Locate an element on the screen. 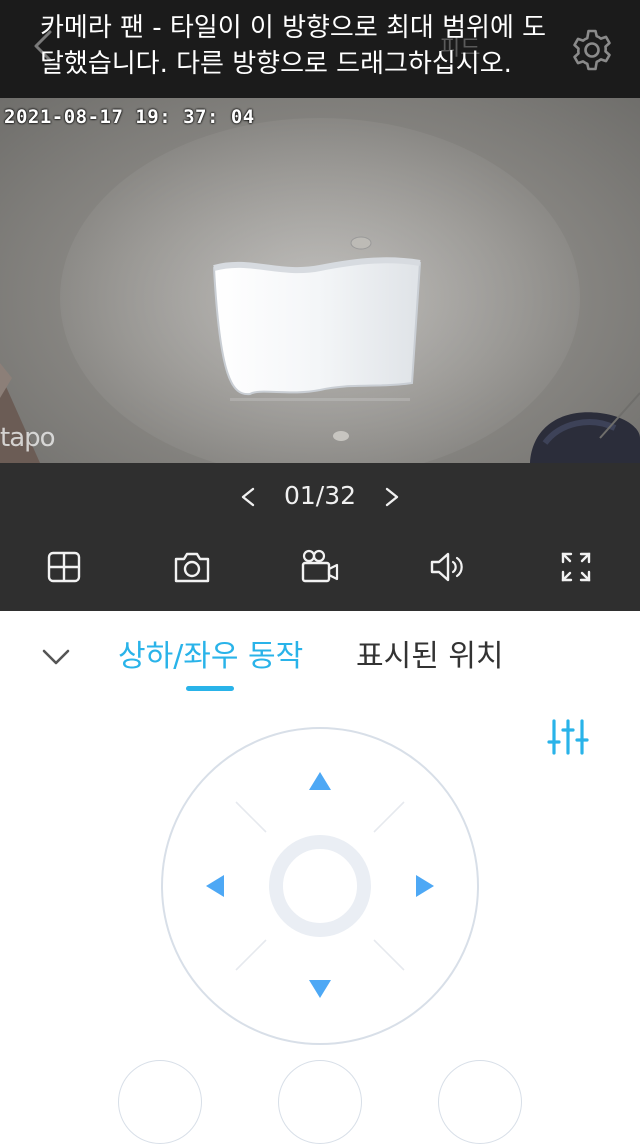 The image size is (640, 1144). watermark-logo: tapo is located at coordinates (28, 438).